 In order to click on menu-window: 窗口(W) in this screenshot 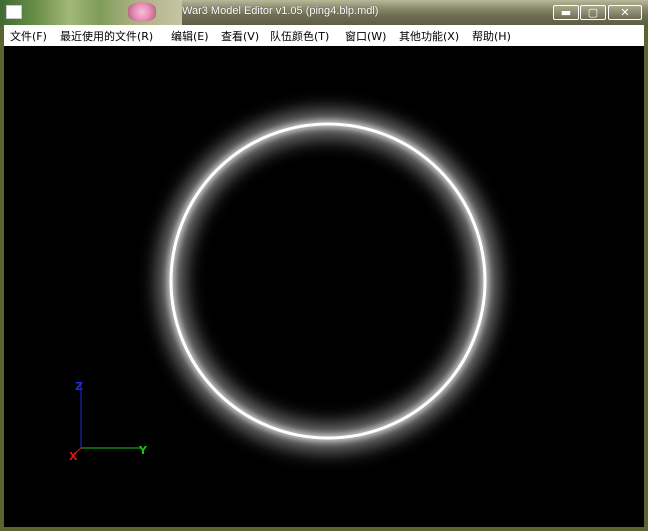, I will do `click(365, 36)`.